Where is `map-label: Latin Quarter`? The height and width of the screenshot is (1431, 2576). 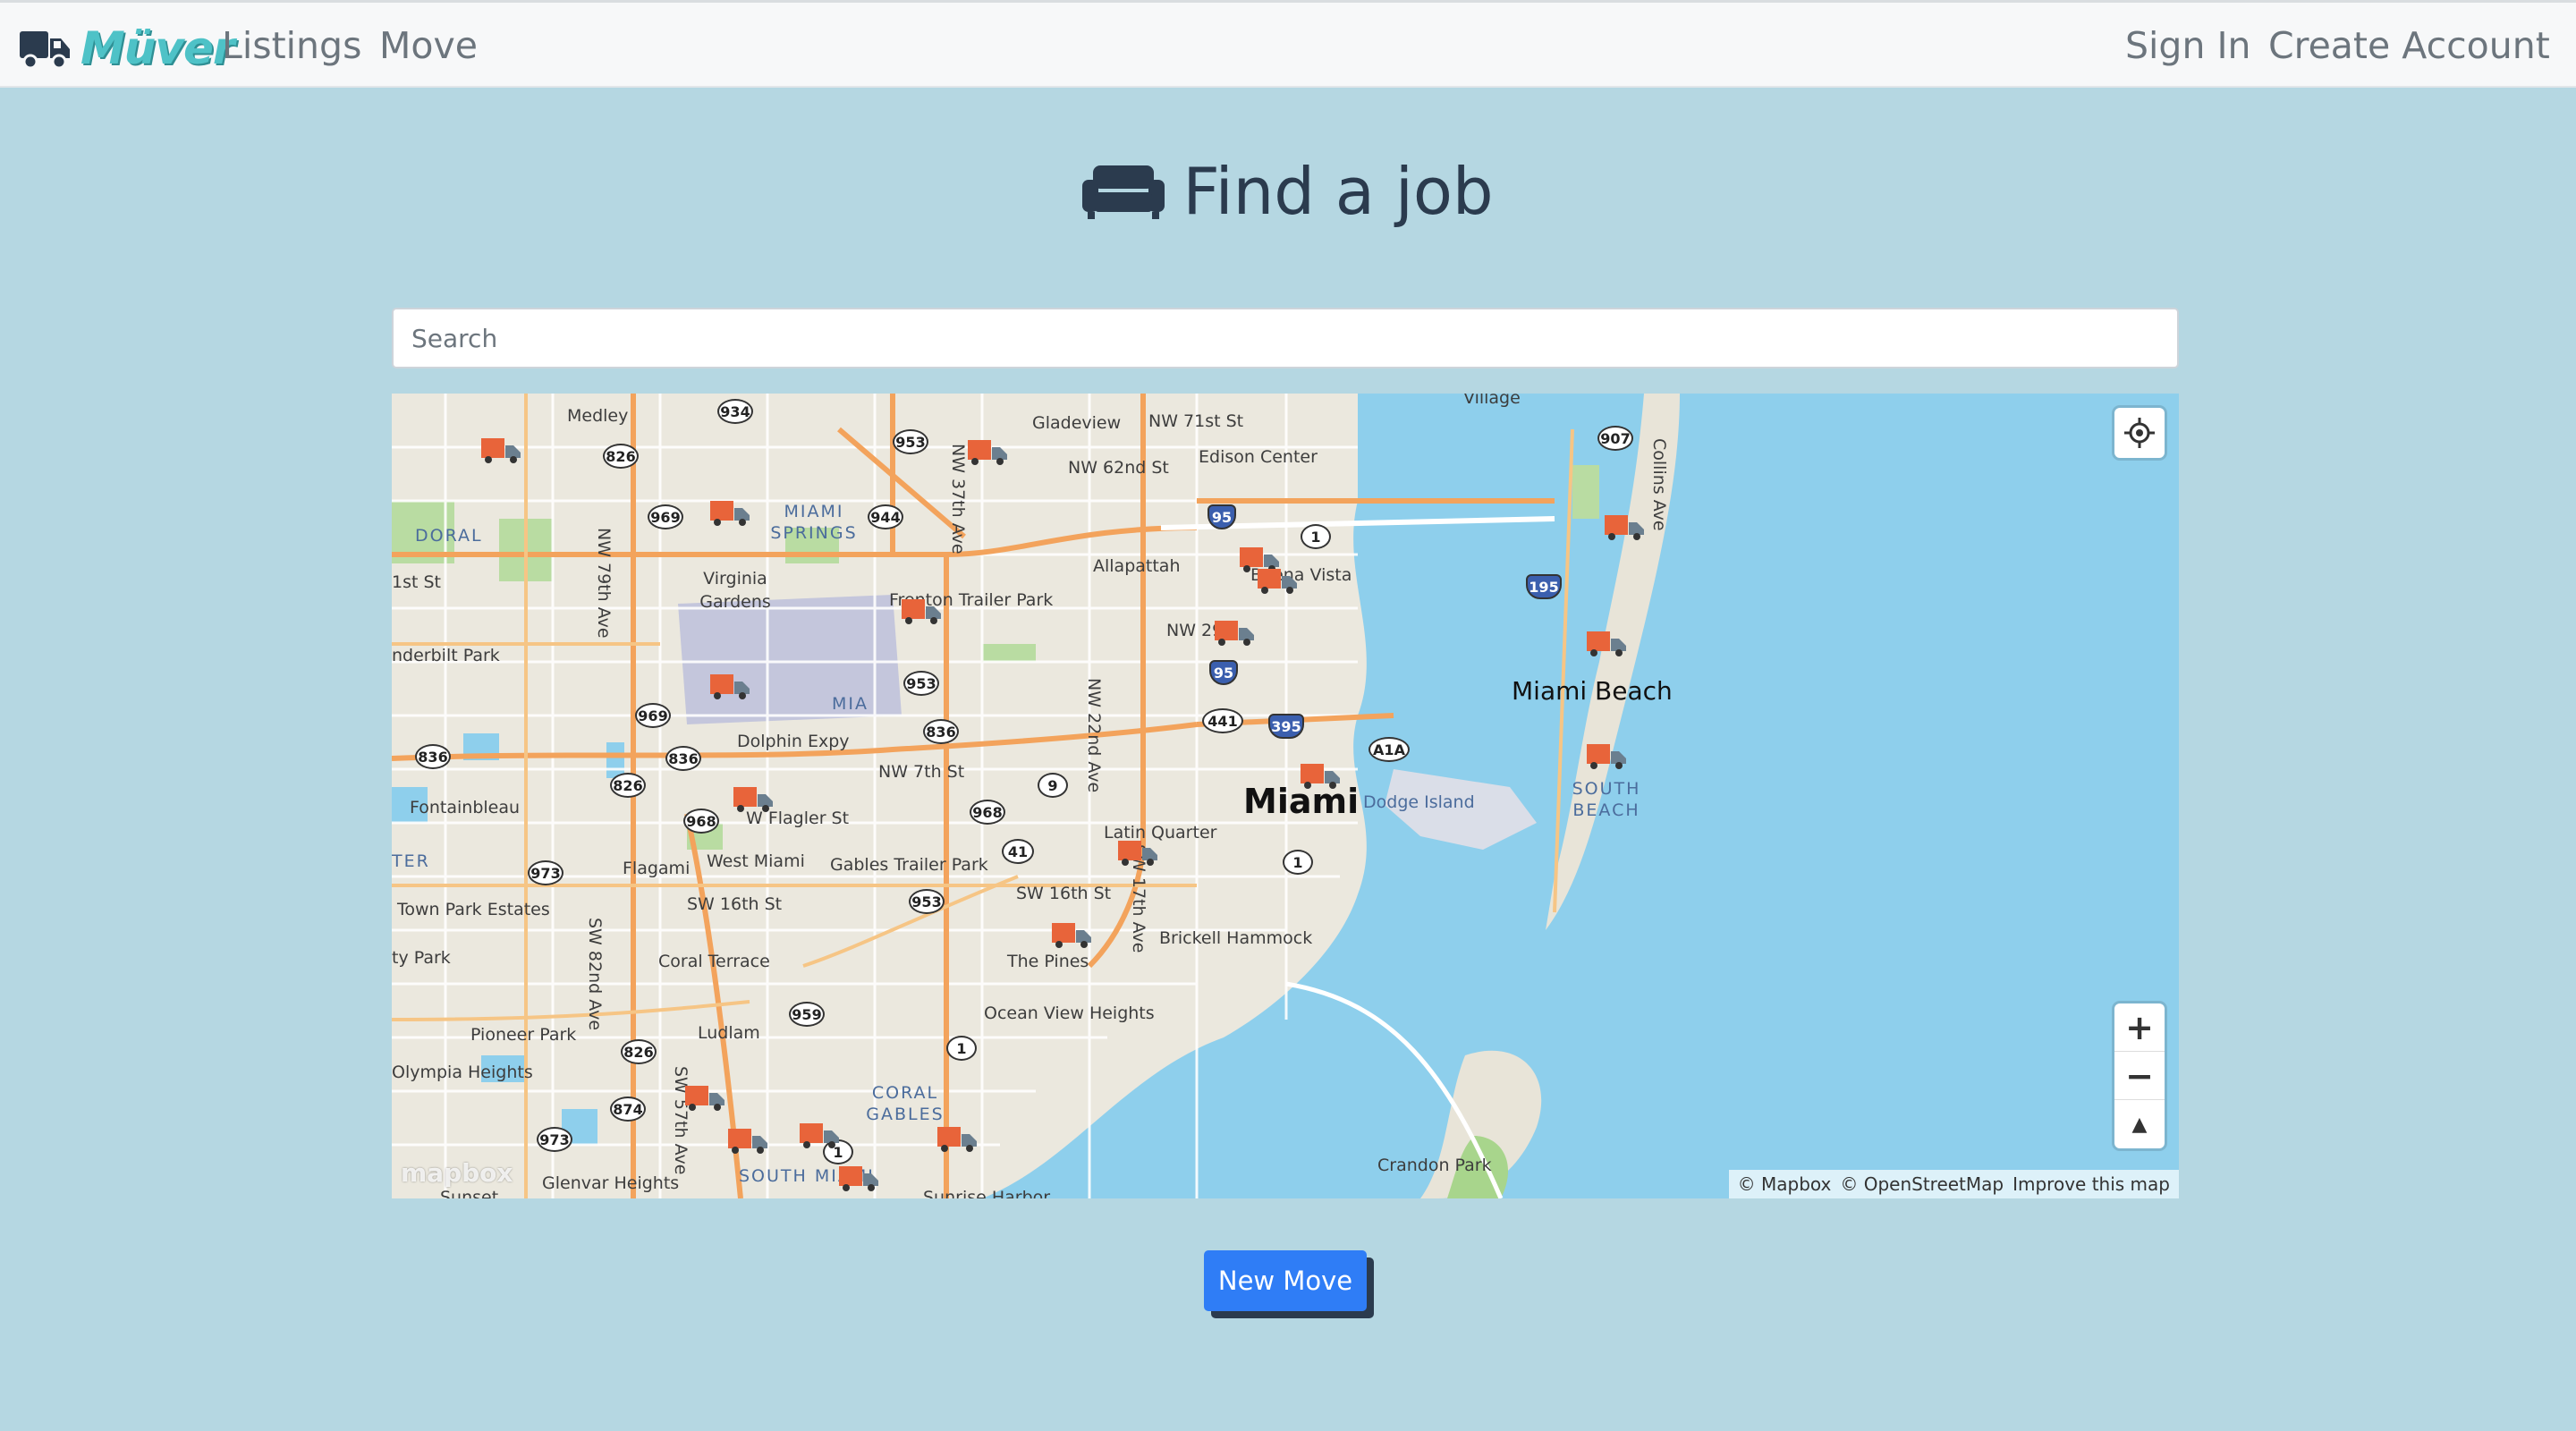 map-label: Latin Quarter is located at coordinates (1160, 833).